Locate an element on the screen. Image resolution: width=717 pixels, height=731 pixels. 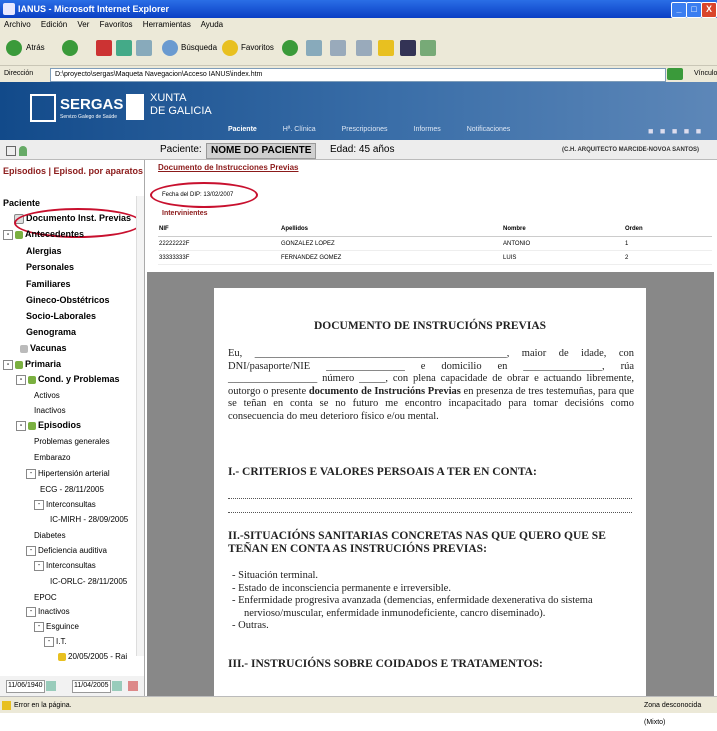
tree-cond-problemas: - Cond. y Problemas is located at coordinates (68, 379).